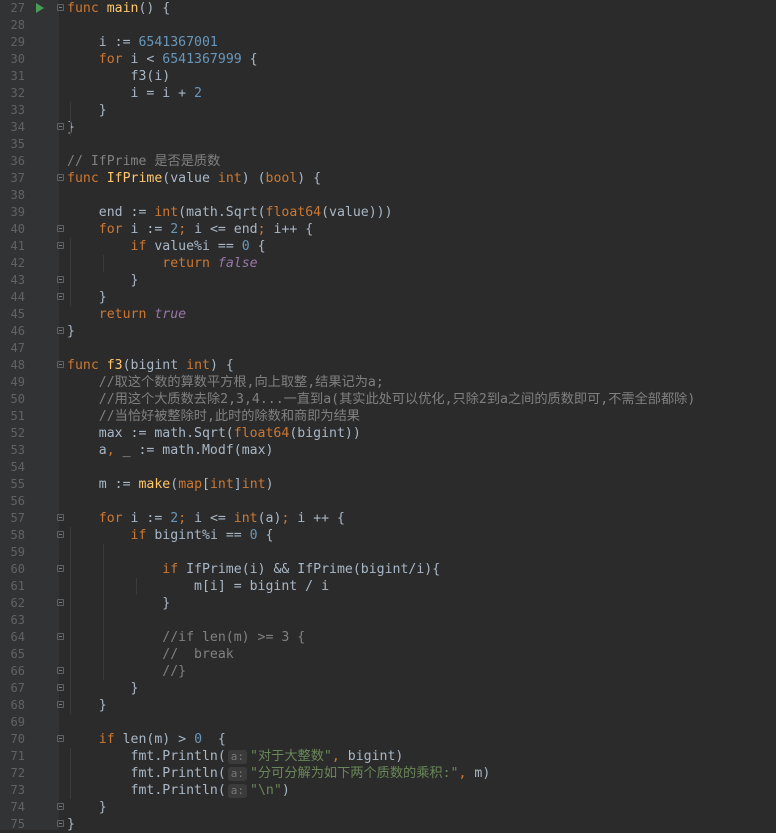 The width and height of the screenshot is (776, 833). I want to click on code-line: 44 }, so click(388, 297).